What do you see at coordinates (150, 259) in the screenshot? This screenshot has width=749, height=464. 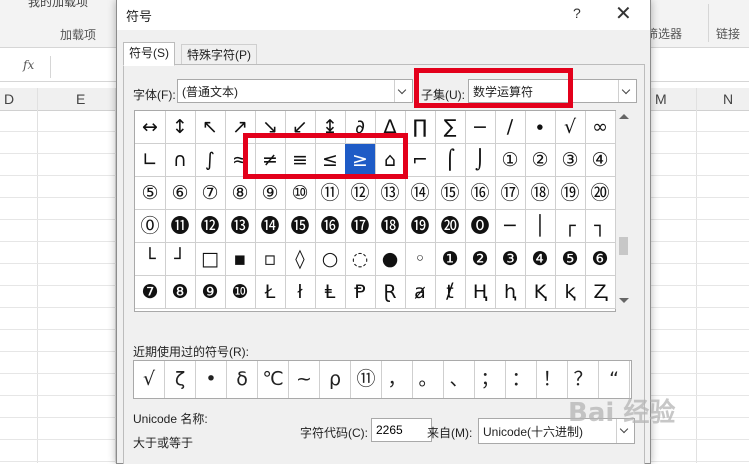 I see `symbol-cell: └` at bounding box center [150, 259].